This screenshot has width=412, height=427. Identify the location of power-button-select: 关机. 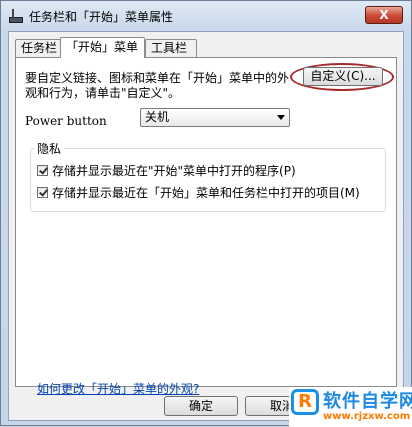
(215, 117).